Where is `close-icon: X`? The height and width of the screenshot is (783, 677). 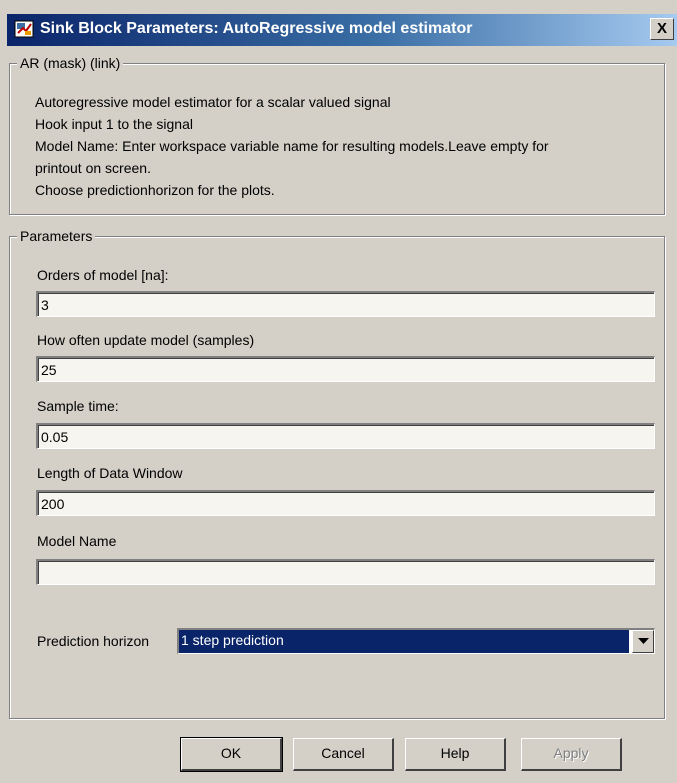 close-icon: X is located at coordinates (661, 28).